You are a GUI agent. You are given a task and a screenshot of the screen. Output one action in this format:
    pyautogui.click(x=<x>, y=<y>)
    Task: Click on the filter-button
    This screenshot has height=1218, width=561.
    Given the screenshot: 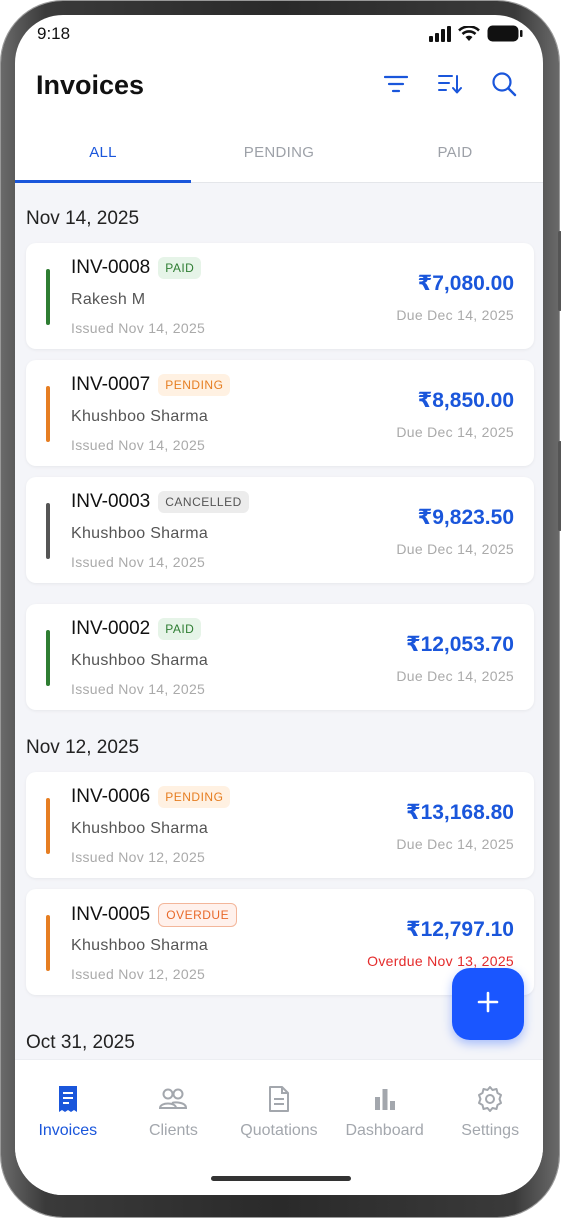 What is the action you would take?
    pyautogui.click(x=396, y=86)
    